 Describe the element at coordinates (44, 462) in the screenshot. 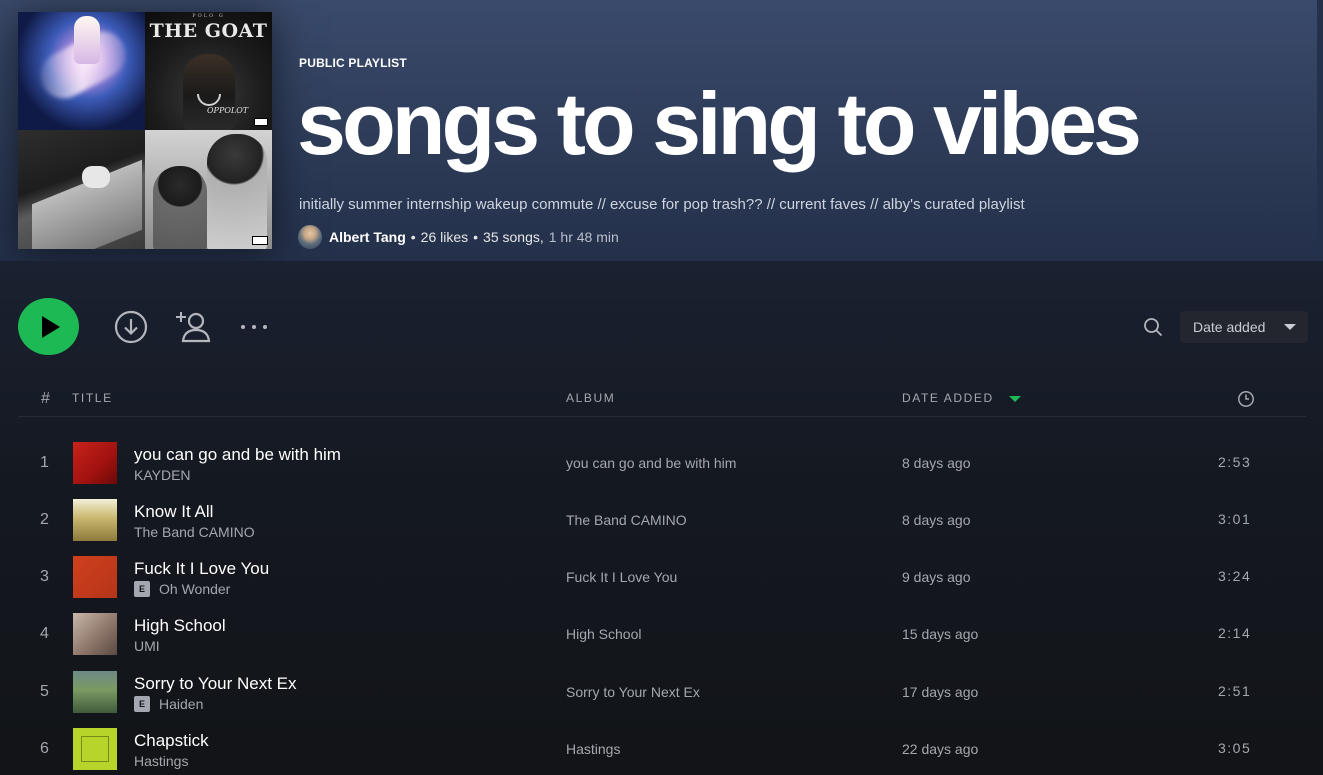

I see `track-index: 1` at that location.